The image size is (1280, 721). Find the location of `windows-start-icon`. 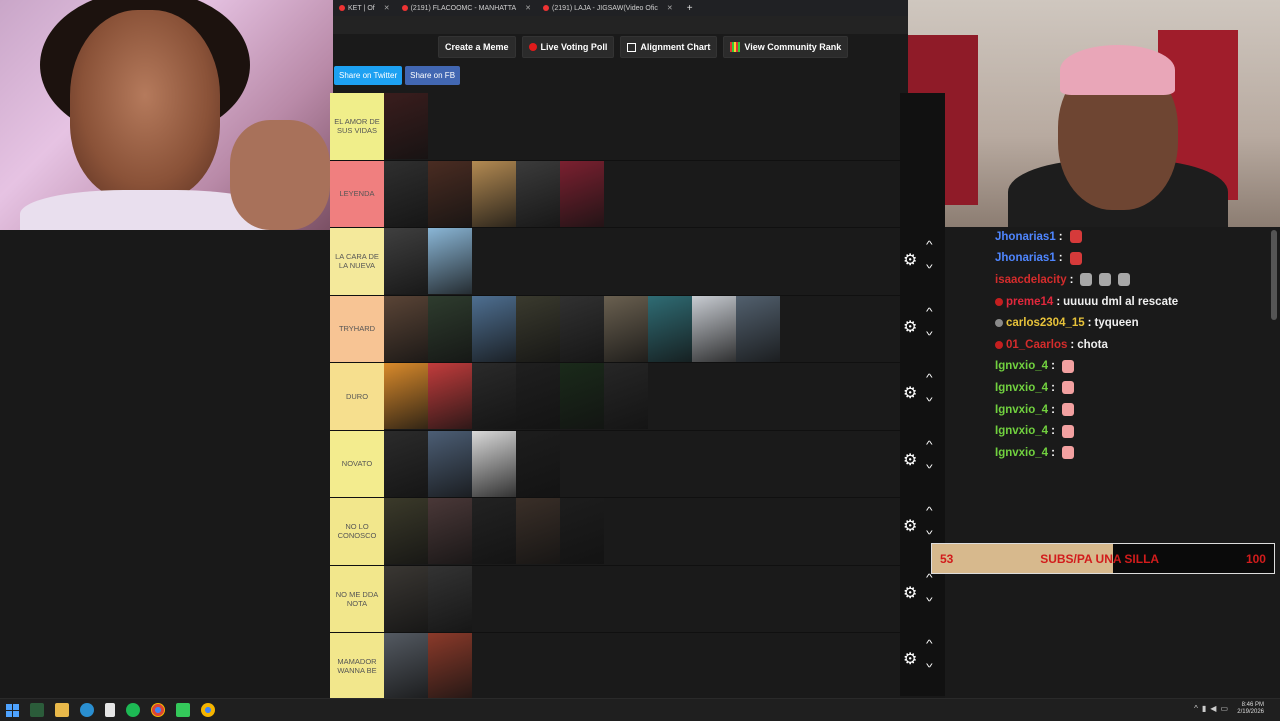

windows-start-icon is located at coordinates (12, 710).